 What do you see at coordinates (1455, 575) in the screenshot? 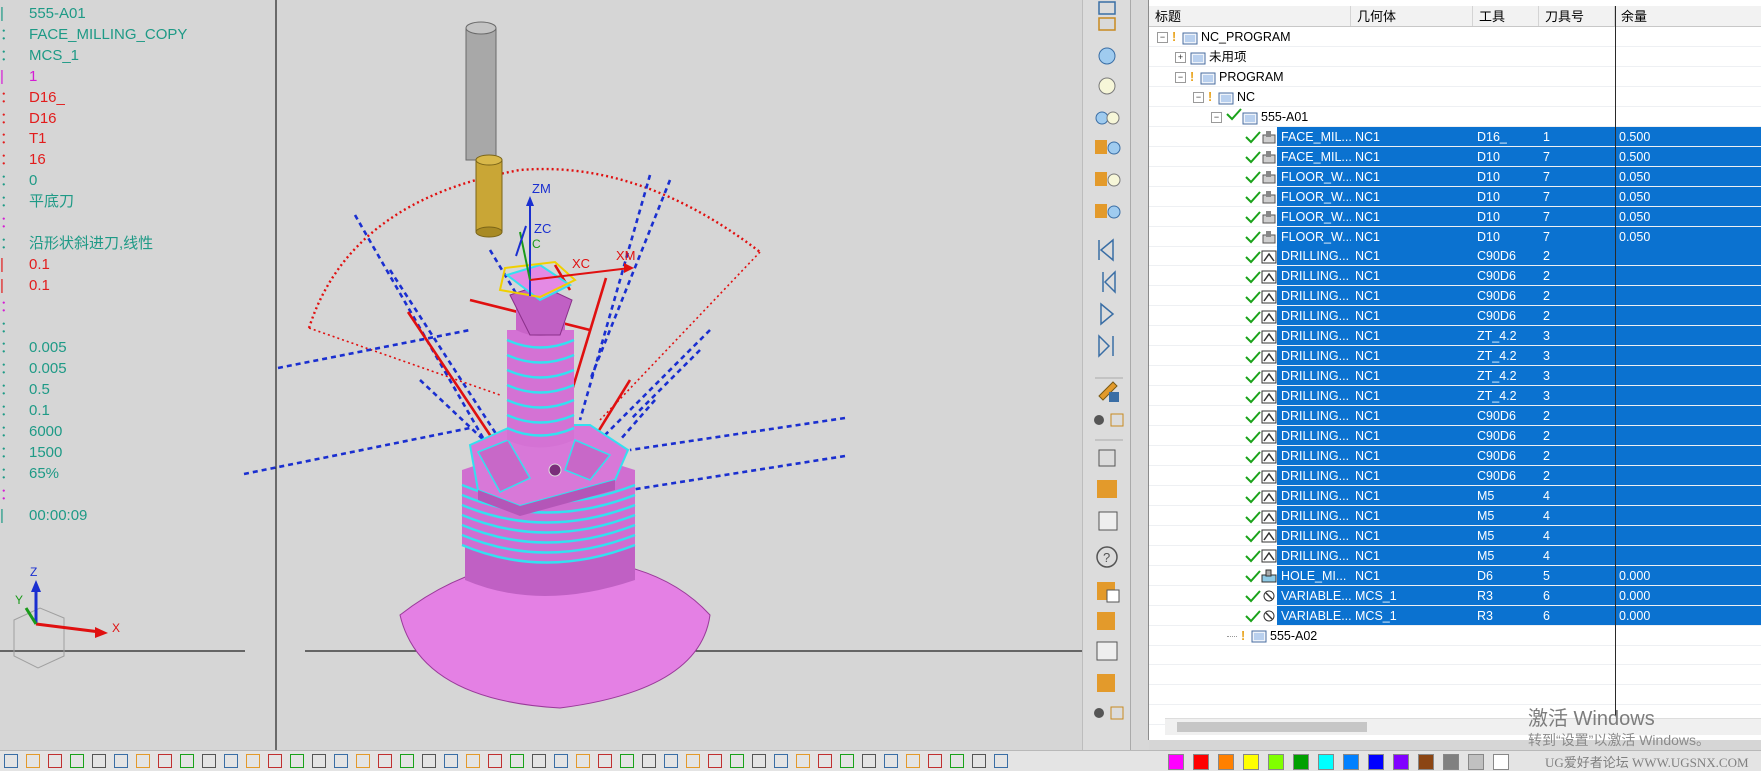
I see `operation-row: HOLE_MI... NC1 D6 5 0.000` at bounding box center [1455, 575].